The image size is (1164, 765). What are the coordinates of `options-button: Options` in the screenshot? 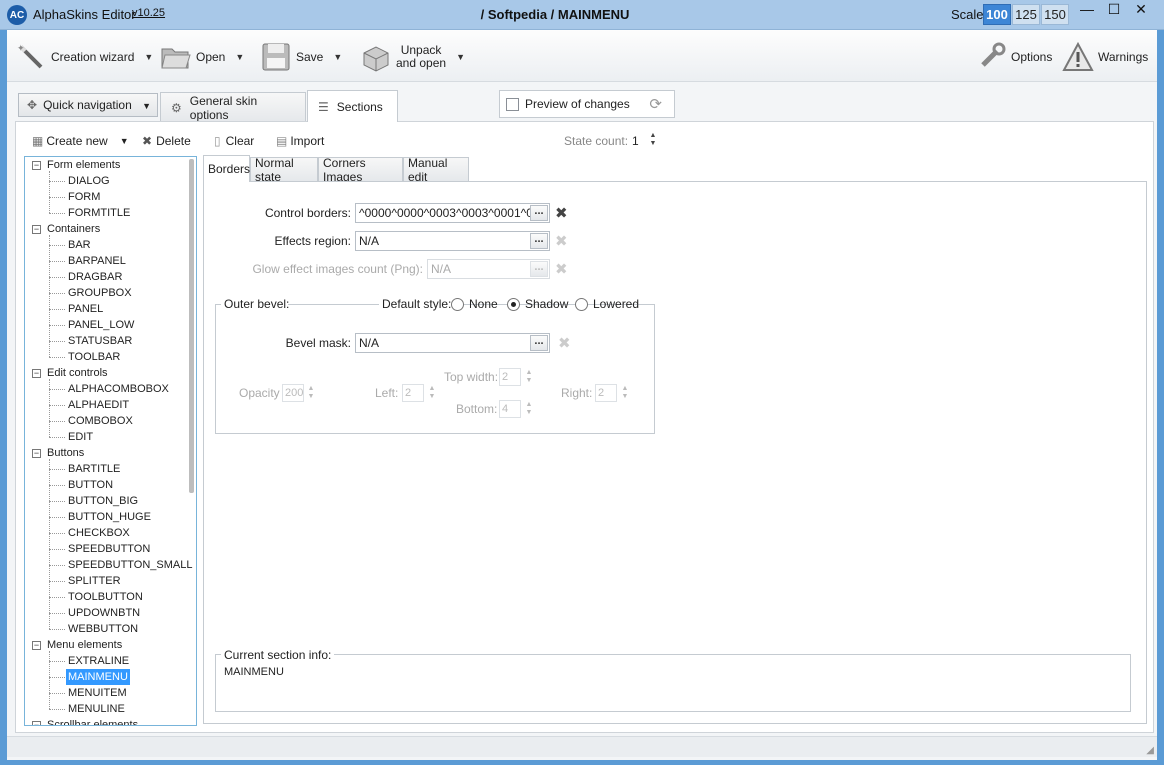 It's located at (1013, 57).